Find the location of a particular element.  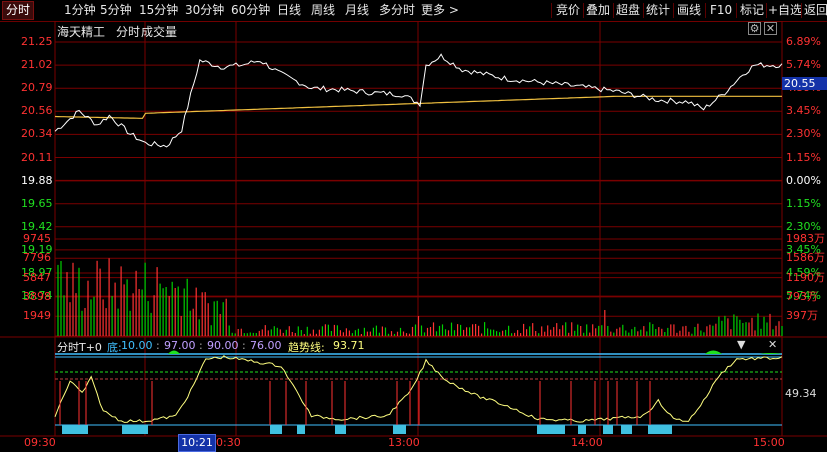

pct-axis-label: 0.00% is located at coordinates (803, 180).